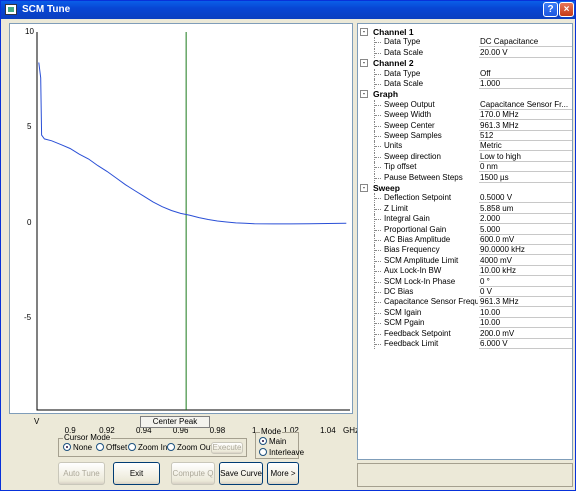 This screenshot has height=491, width=576. I want to click on property-value: 20.00 V, so click(525, 53).